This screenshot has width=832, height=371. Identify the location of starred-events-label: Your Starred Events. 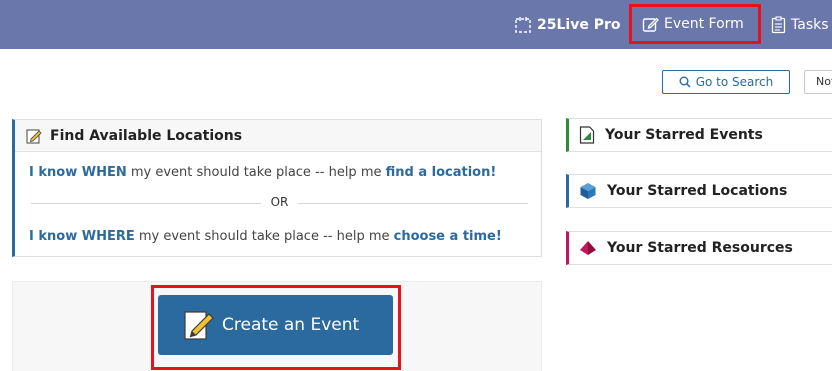
(684, 135).